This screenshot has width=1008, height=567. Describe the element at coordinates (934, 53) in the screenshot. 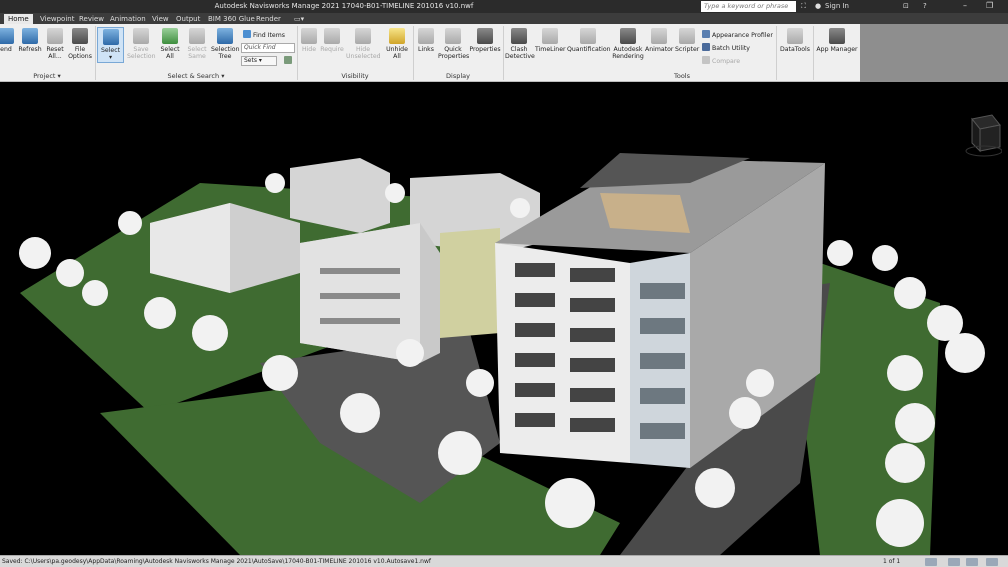

I see `ribbon-empty-area` at that location.